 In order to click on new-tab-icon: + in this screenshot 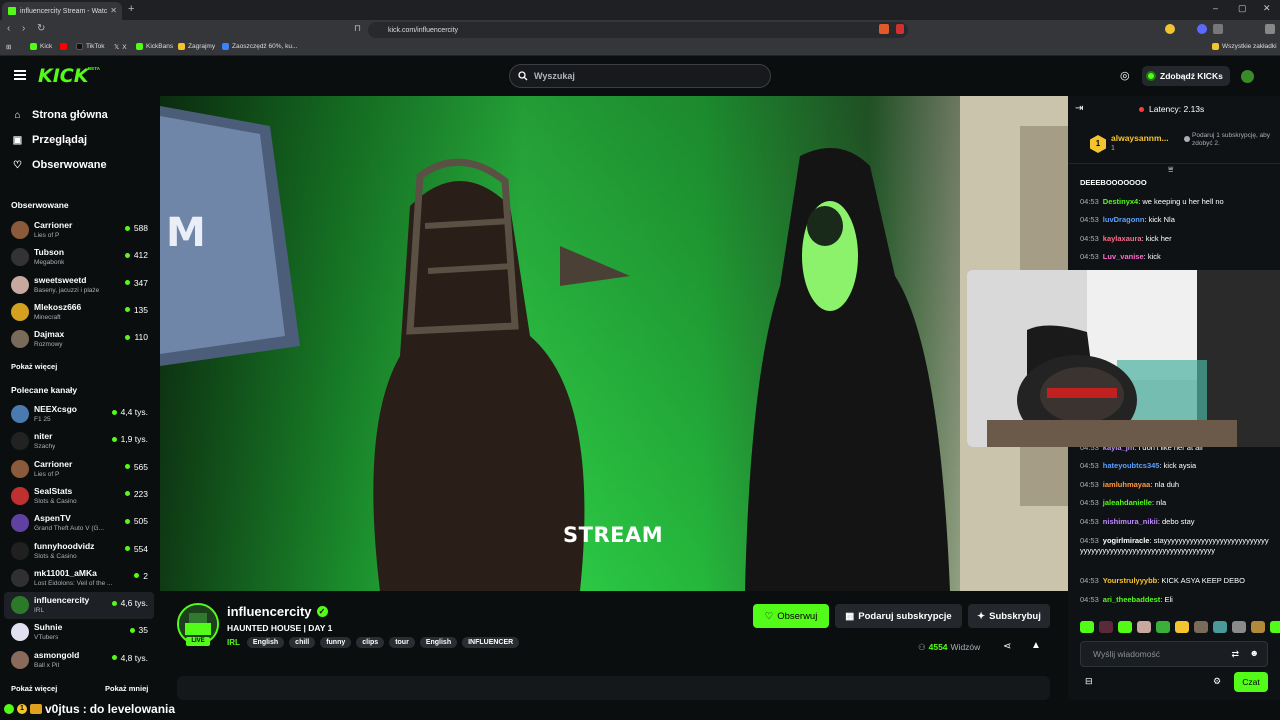, I will do `click(131, 9)`.